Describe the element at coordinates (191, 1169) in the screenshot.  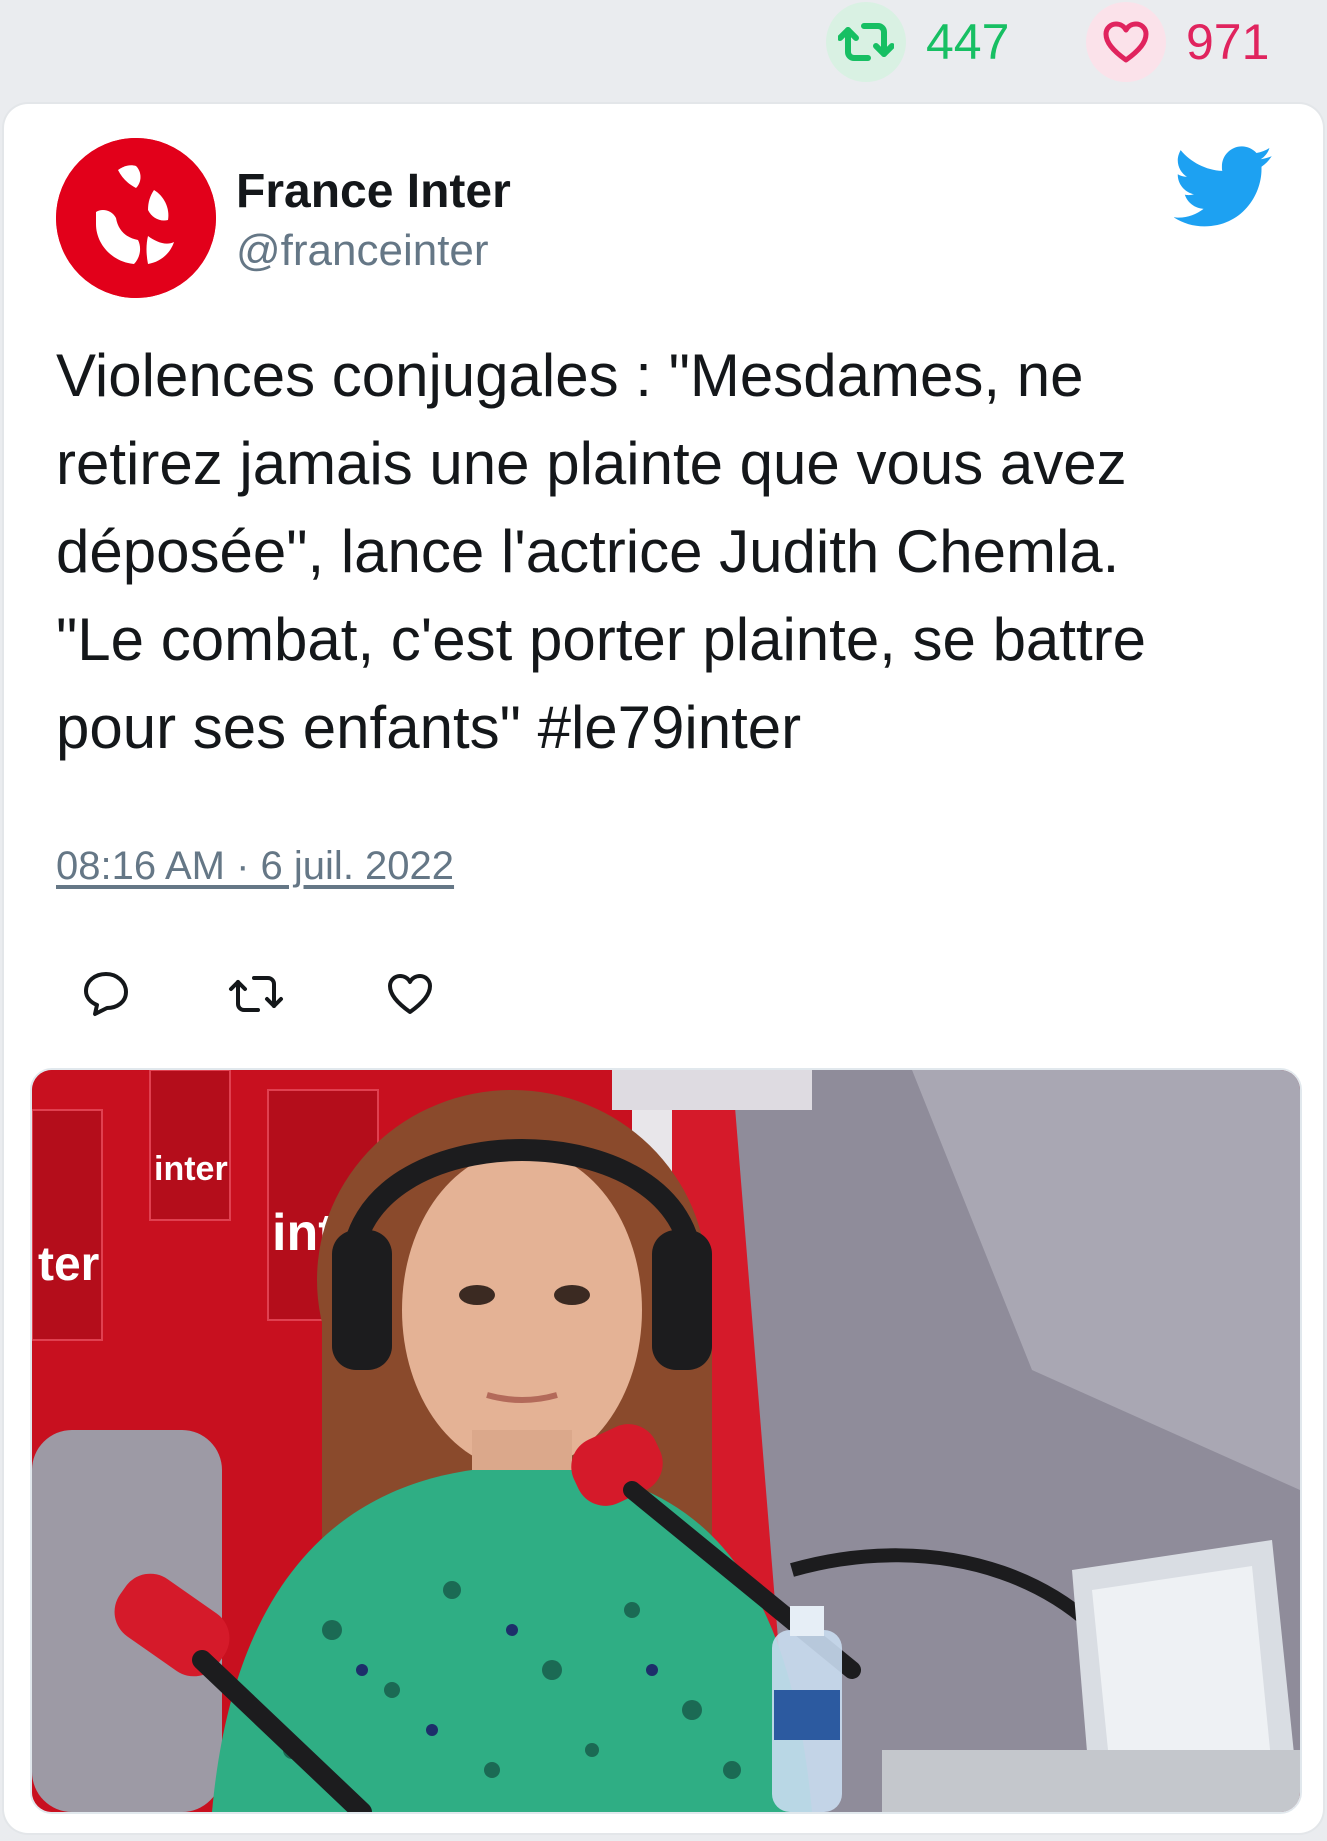
I see `svg-text: inter` at that location.